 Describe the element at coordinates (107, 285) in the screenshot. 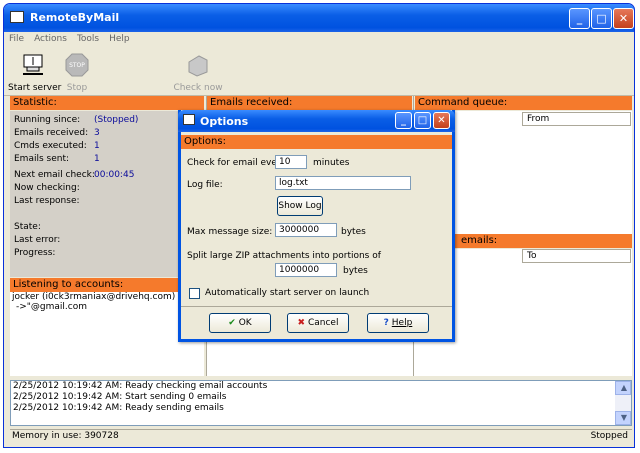

I see `listening-header: Listening to accounts:` at that location.